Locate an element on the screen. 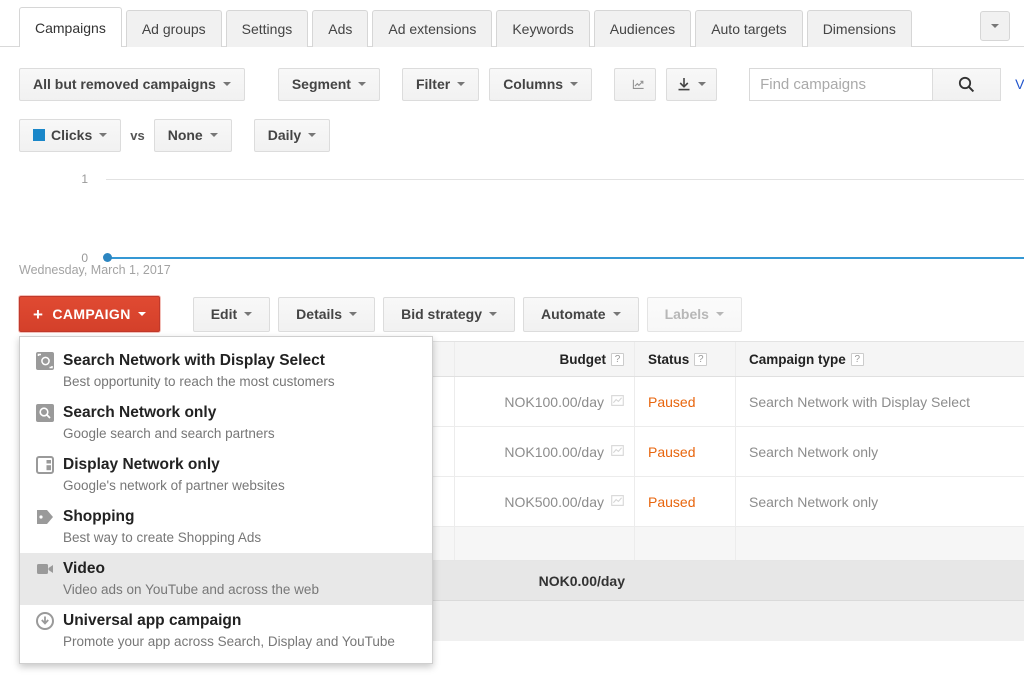 Image resolution: width=1024 pixels, height=694 pixels. bid-strategy-dropdown-button: Bid strategy is located at coordinates (449, 314).